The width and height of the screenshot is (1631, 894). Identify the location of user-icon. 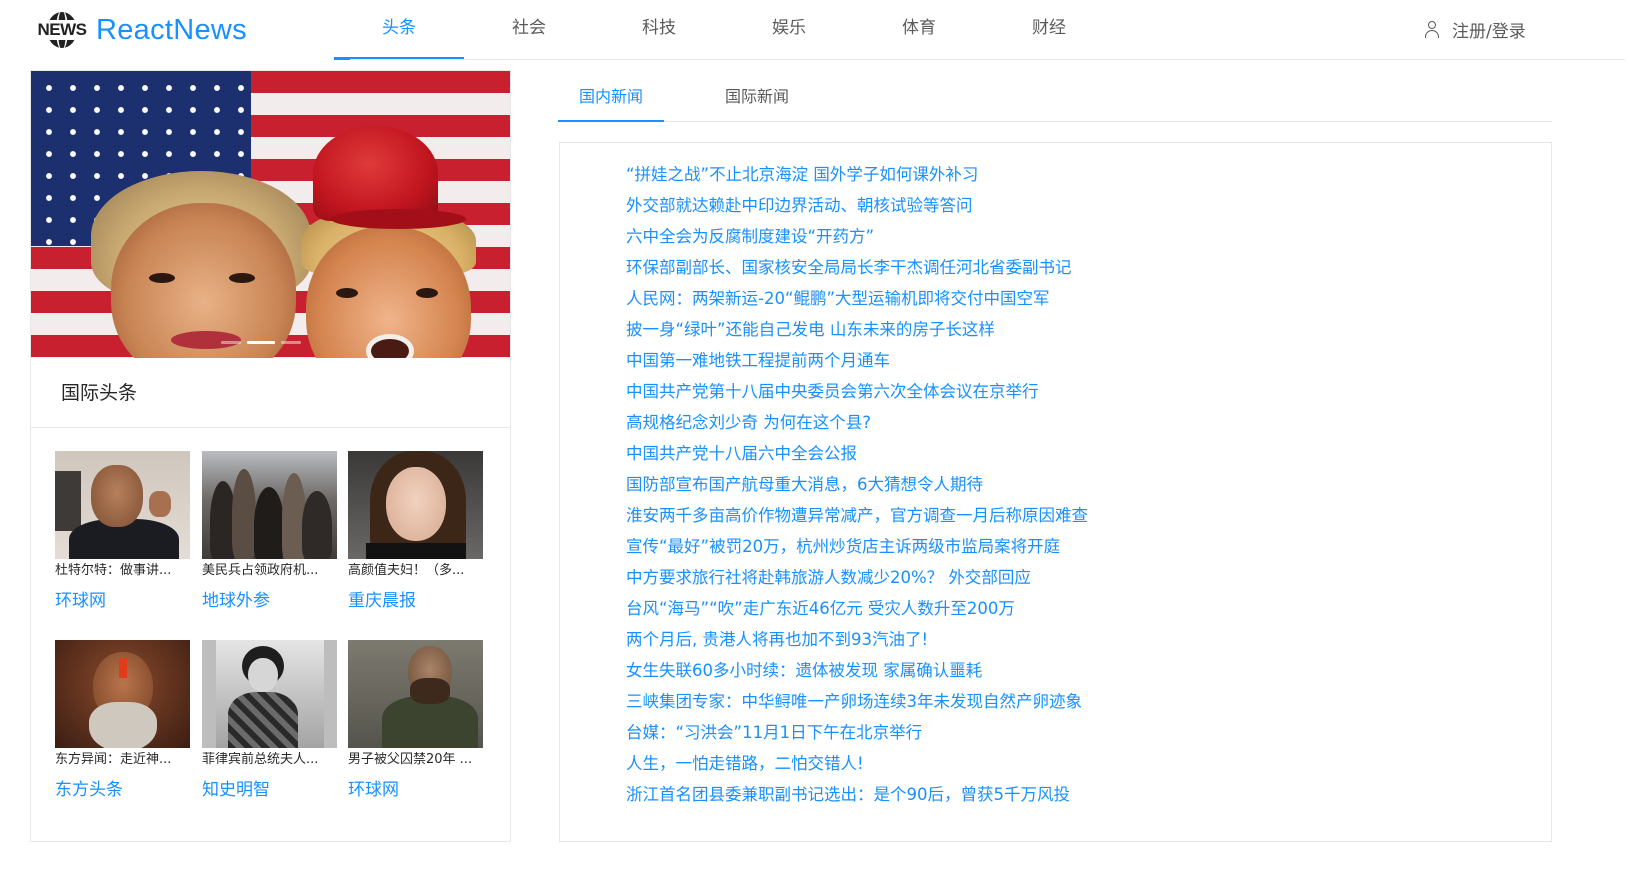
(1432, 29).